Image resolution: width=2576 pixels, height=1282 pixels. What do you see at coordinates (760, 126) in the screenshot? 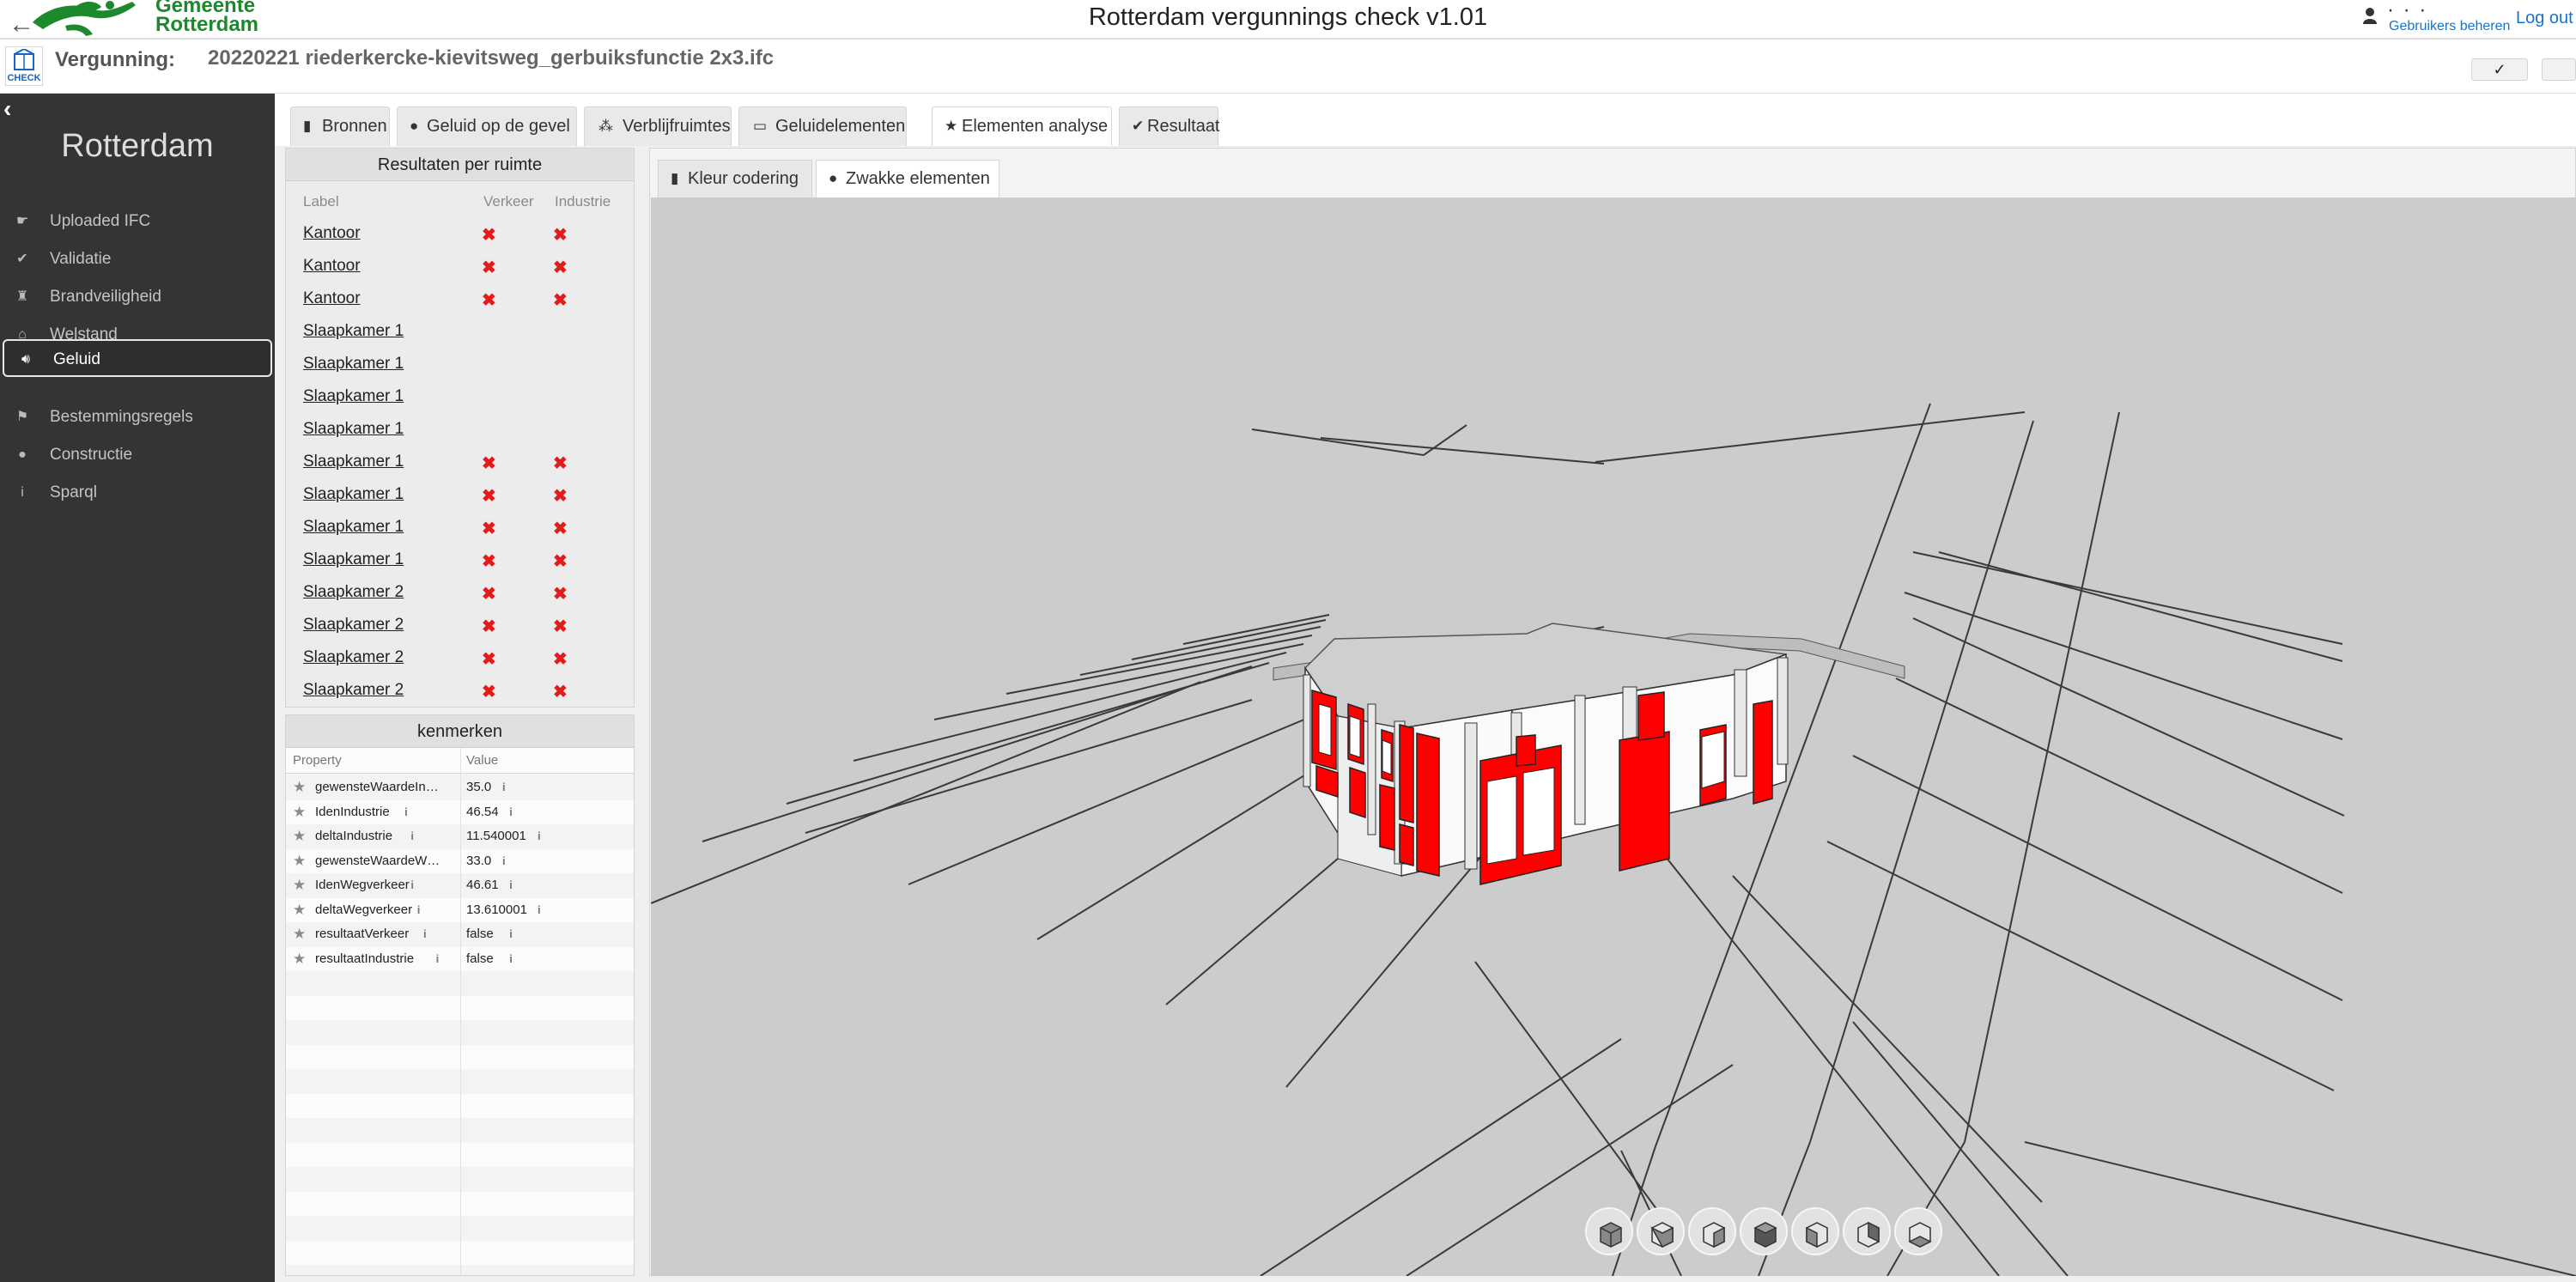
I see `laptop-icon: ▭` at bounding box center [760, 126].